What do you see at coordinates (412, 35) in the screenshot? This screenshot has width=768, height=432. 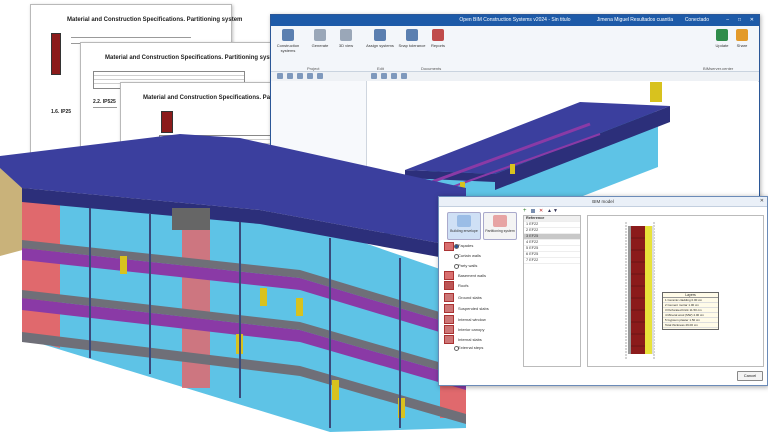 I see `snap-icon` at bounding box center [412, 35].